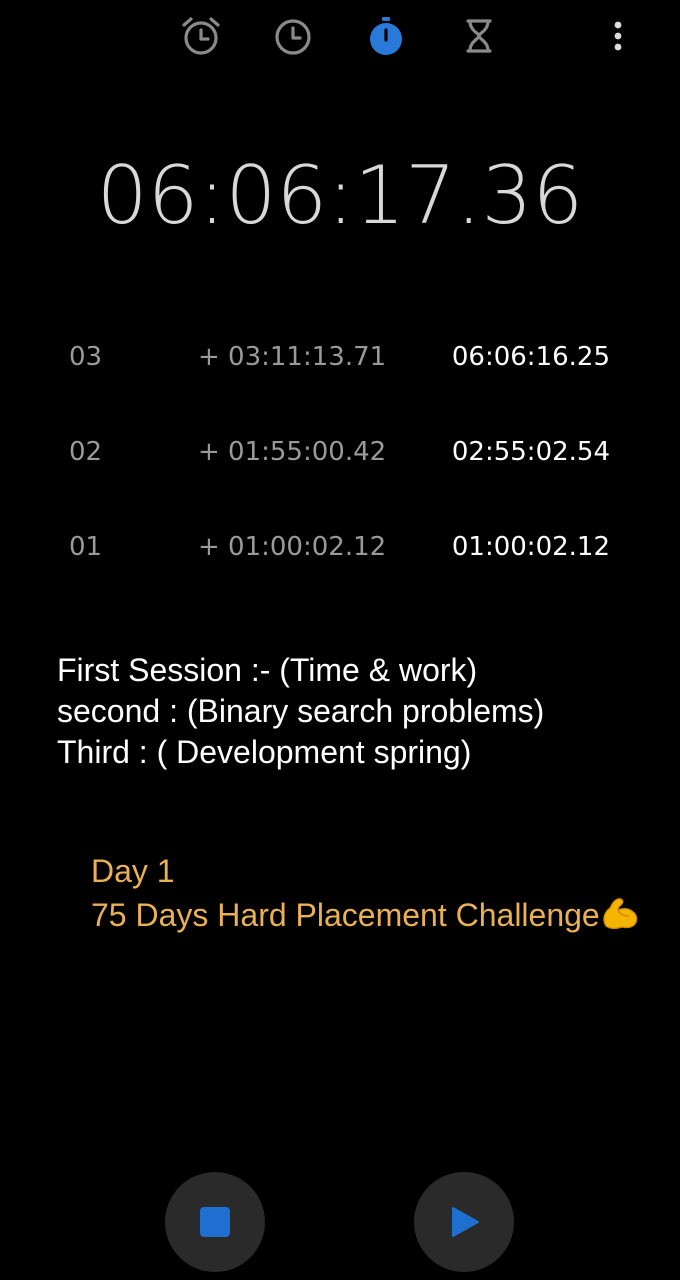 The width and height of the screenshot is (680, 1280). Describe the element at coordinates (340, 195) in the screenshot. I see `stopwatch-time: 06:06:17.36` at that location.